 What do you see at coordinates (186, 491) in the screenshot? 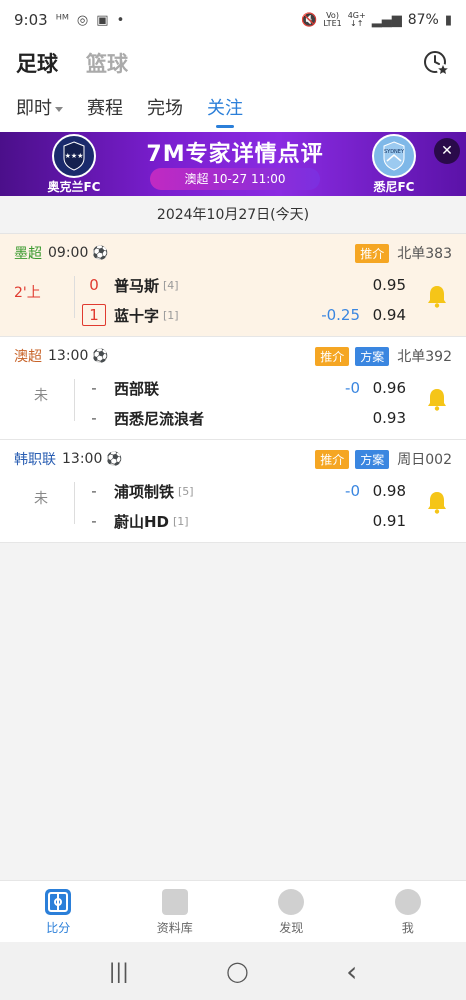
I see `home-rank: [5]` at bounding box center [186, 491].